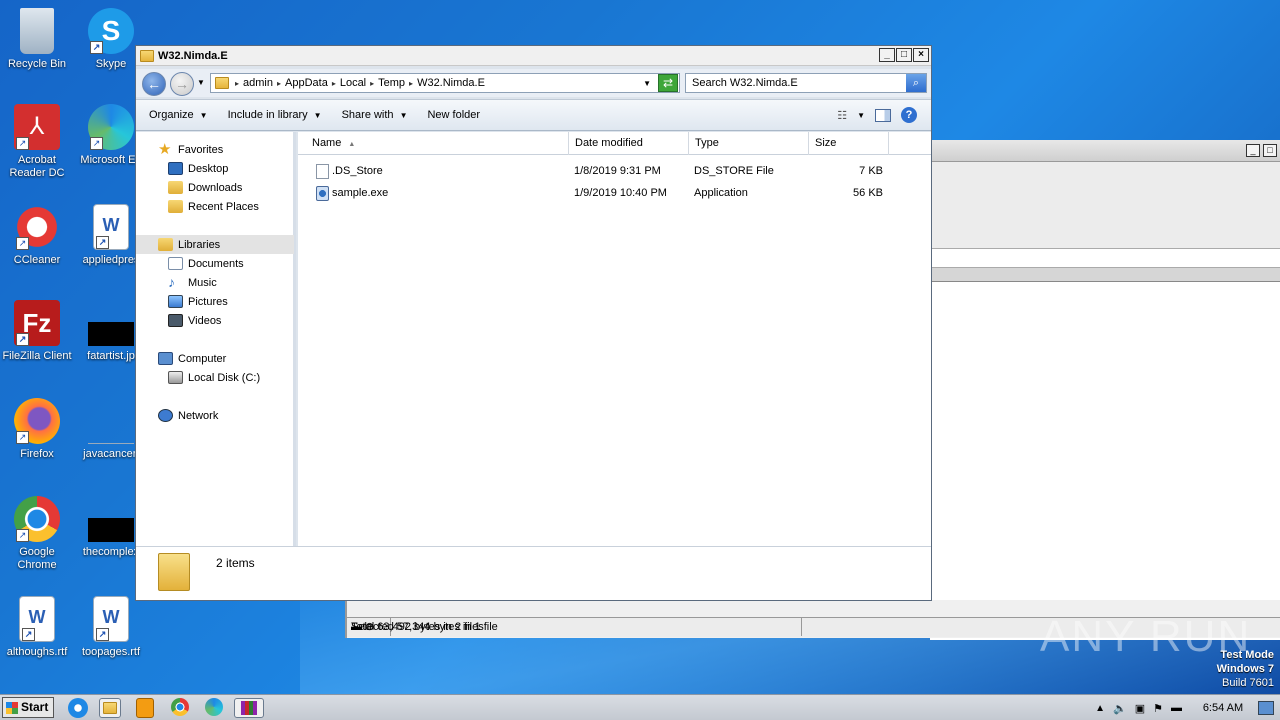 The width and height of the screenshot is (1280, 720). Describe the element at coordinates (433, 143) in the screenshot. I see `column-name: Name ▲` at that location.